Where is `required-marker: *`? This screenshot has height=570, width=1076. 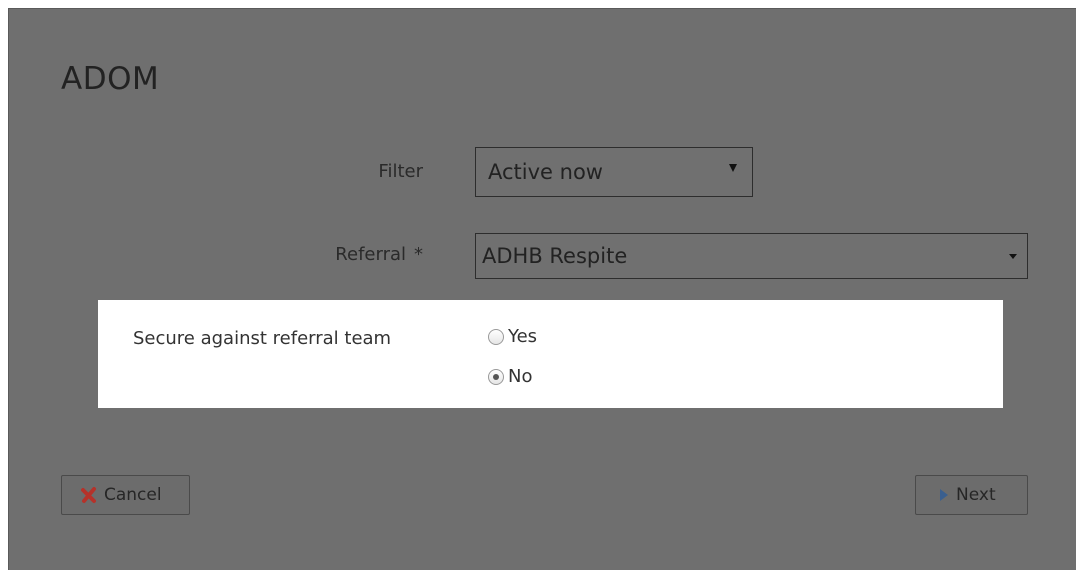 required-marker: * is located at coordinates (418, 254).